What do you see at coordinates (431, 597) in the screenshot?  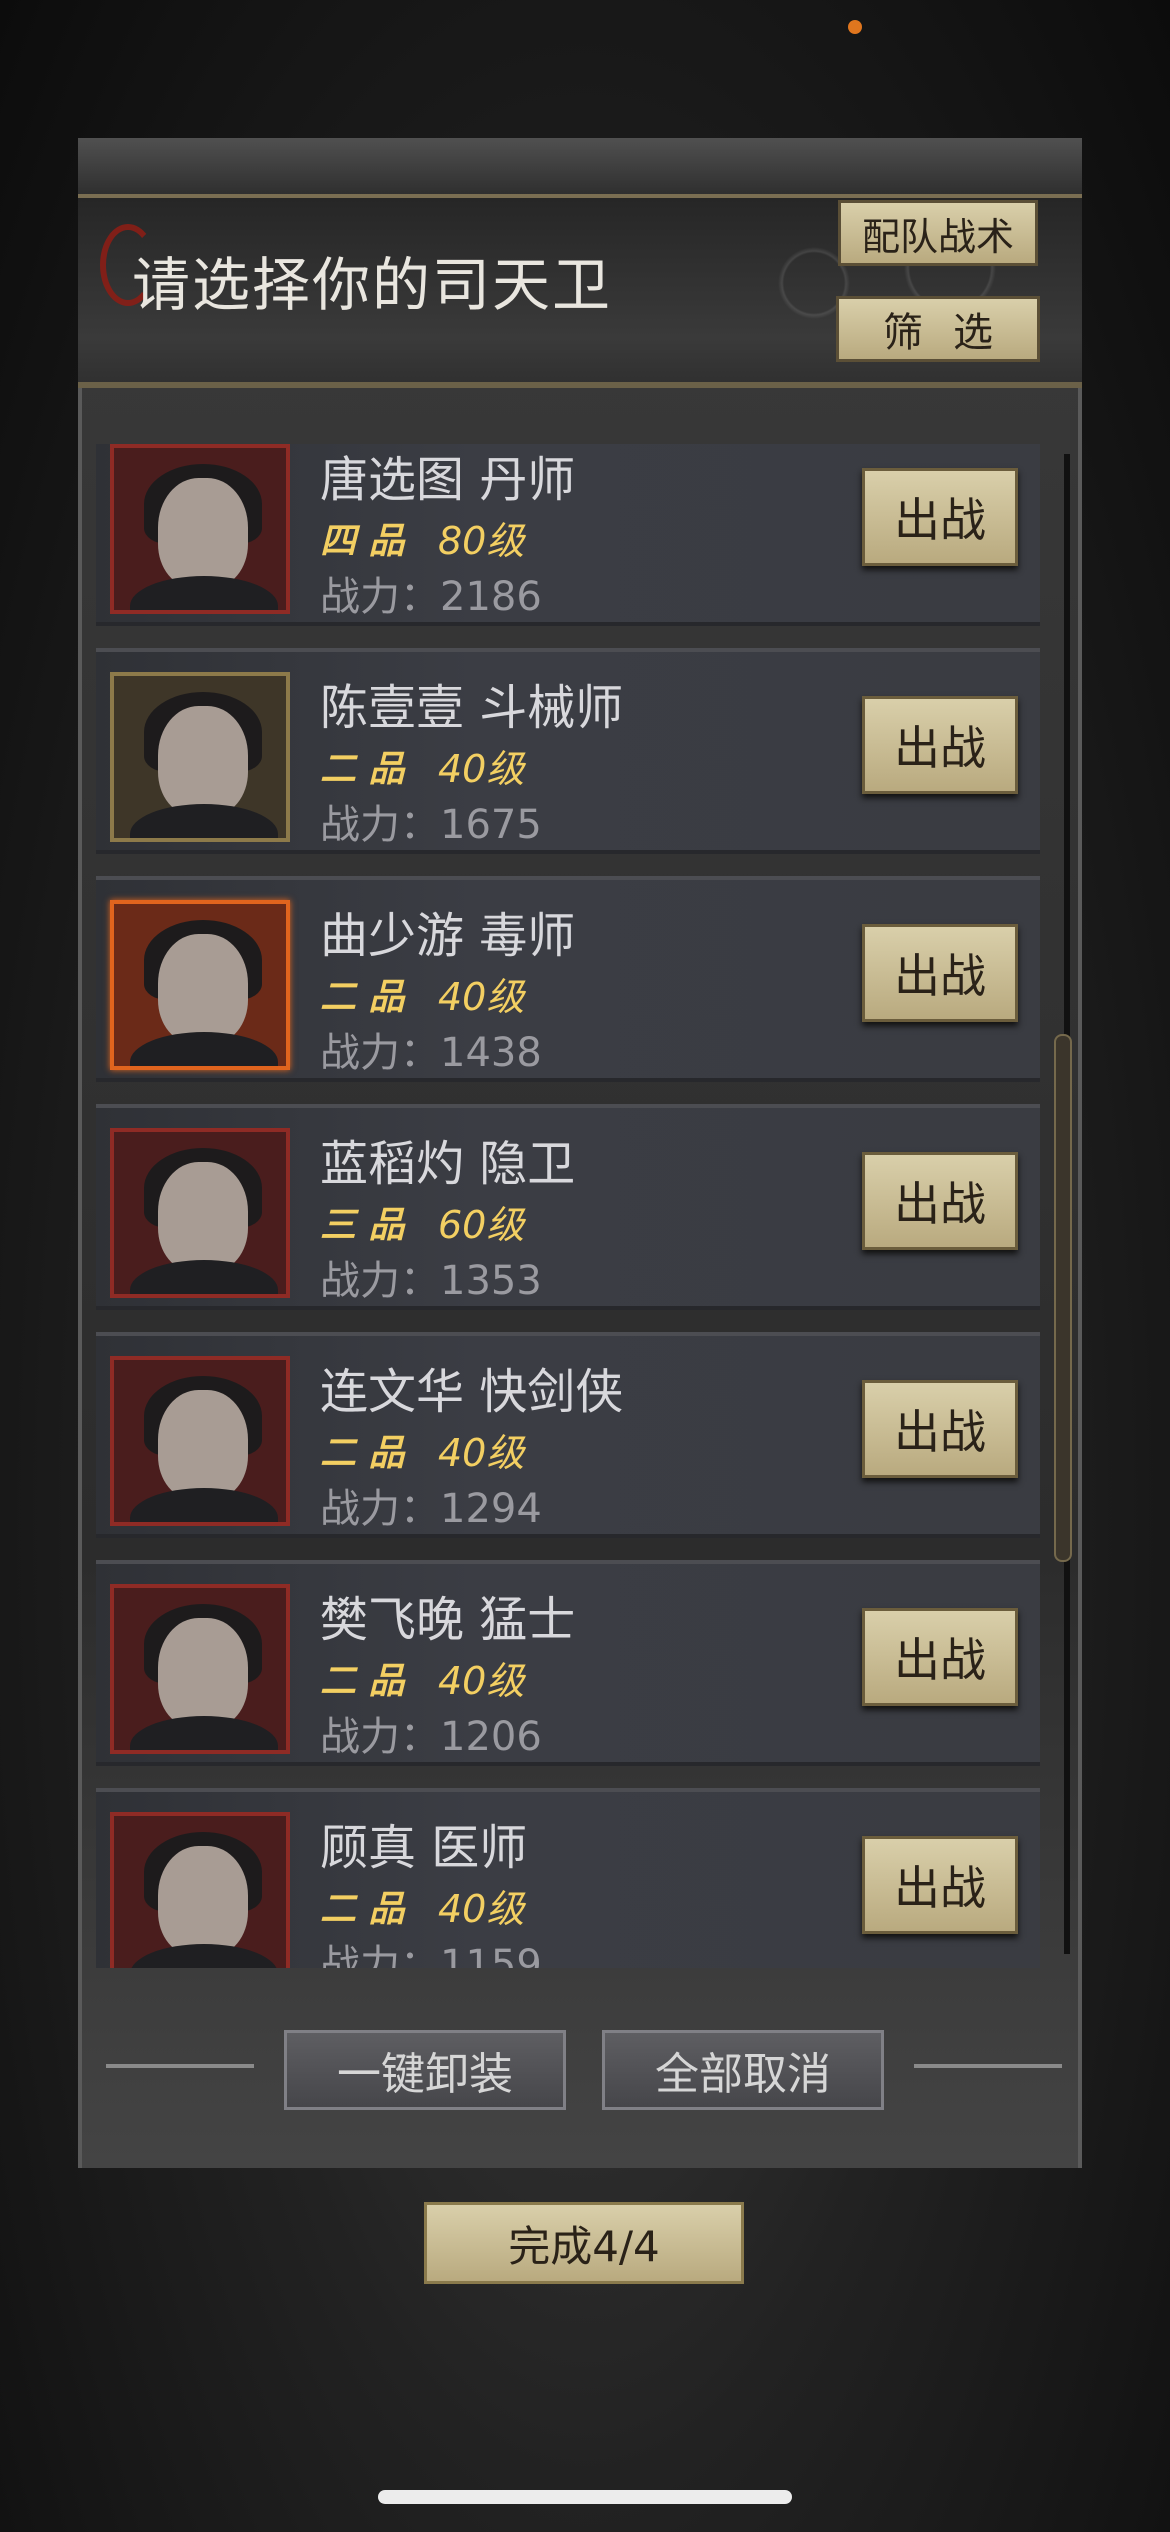 I see `character-power: 战力：2186` at bounding box center [431, 597].